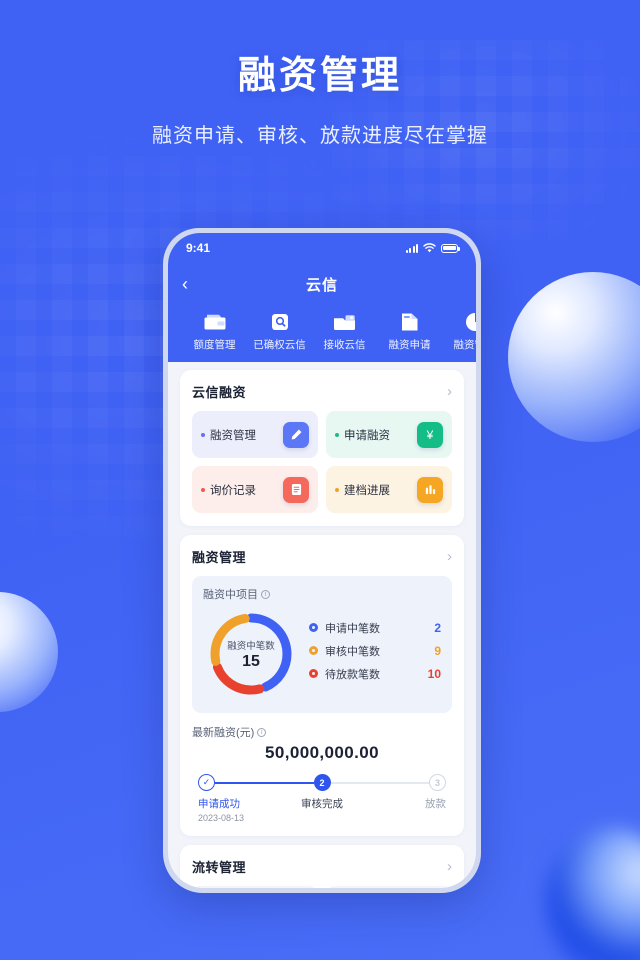  Describe the element at coordinates (404, 809) in the screenshot. I see `step-label-3: 放款` at that location.